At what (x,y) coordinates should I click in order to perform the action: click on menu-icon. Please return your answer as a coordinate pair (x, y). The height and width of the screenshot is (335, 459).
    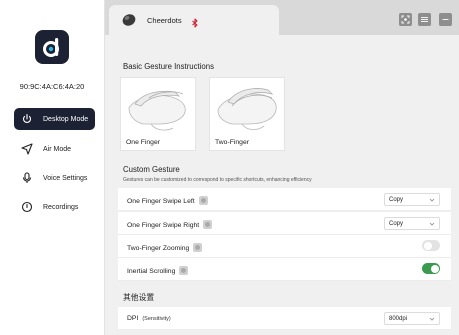
    Looking at the image, I should click on (424, 19).